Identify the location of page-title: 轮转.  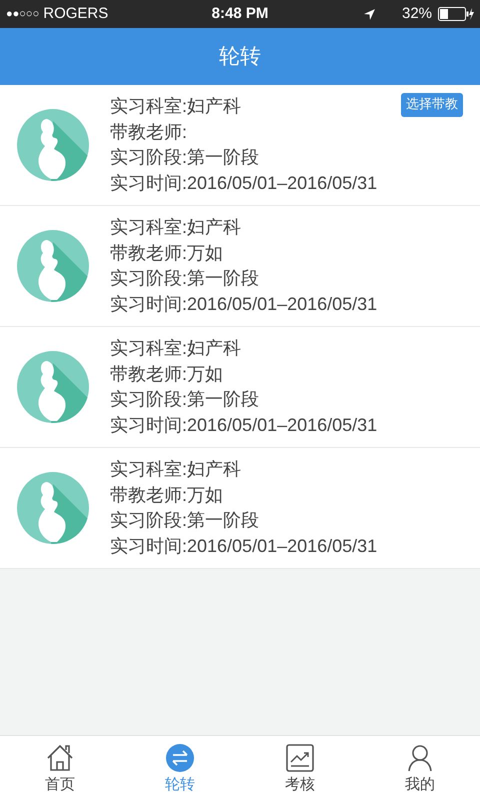
(240, 56).